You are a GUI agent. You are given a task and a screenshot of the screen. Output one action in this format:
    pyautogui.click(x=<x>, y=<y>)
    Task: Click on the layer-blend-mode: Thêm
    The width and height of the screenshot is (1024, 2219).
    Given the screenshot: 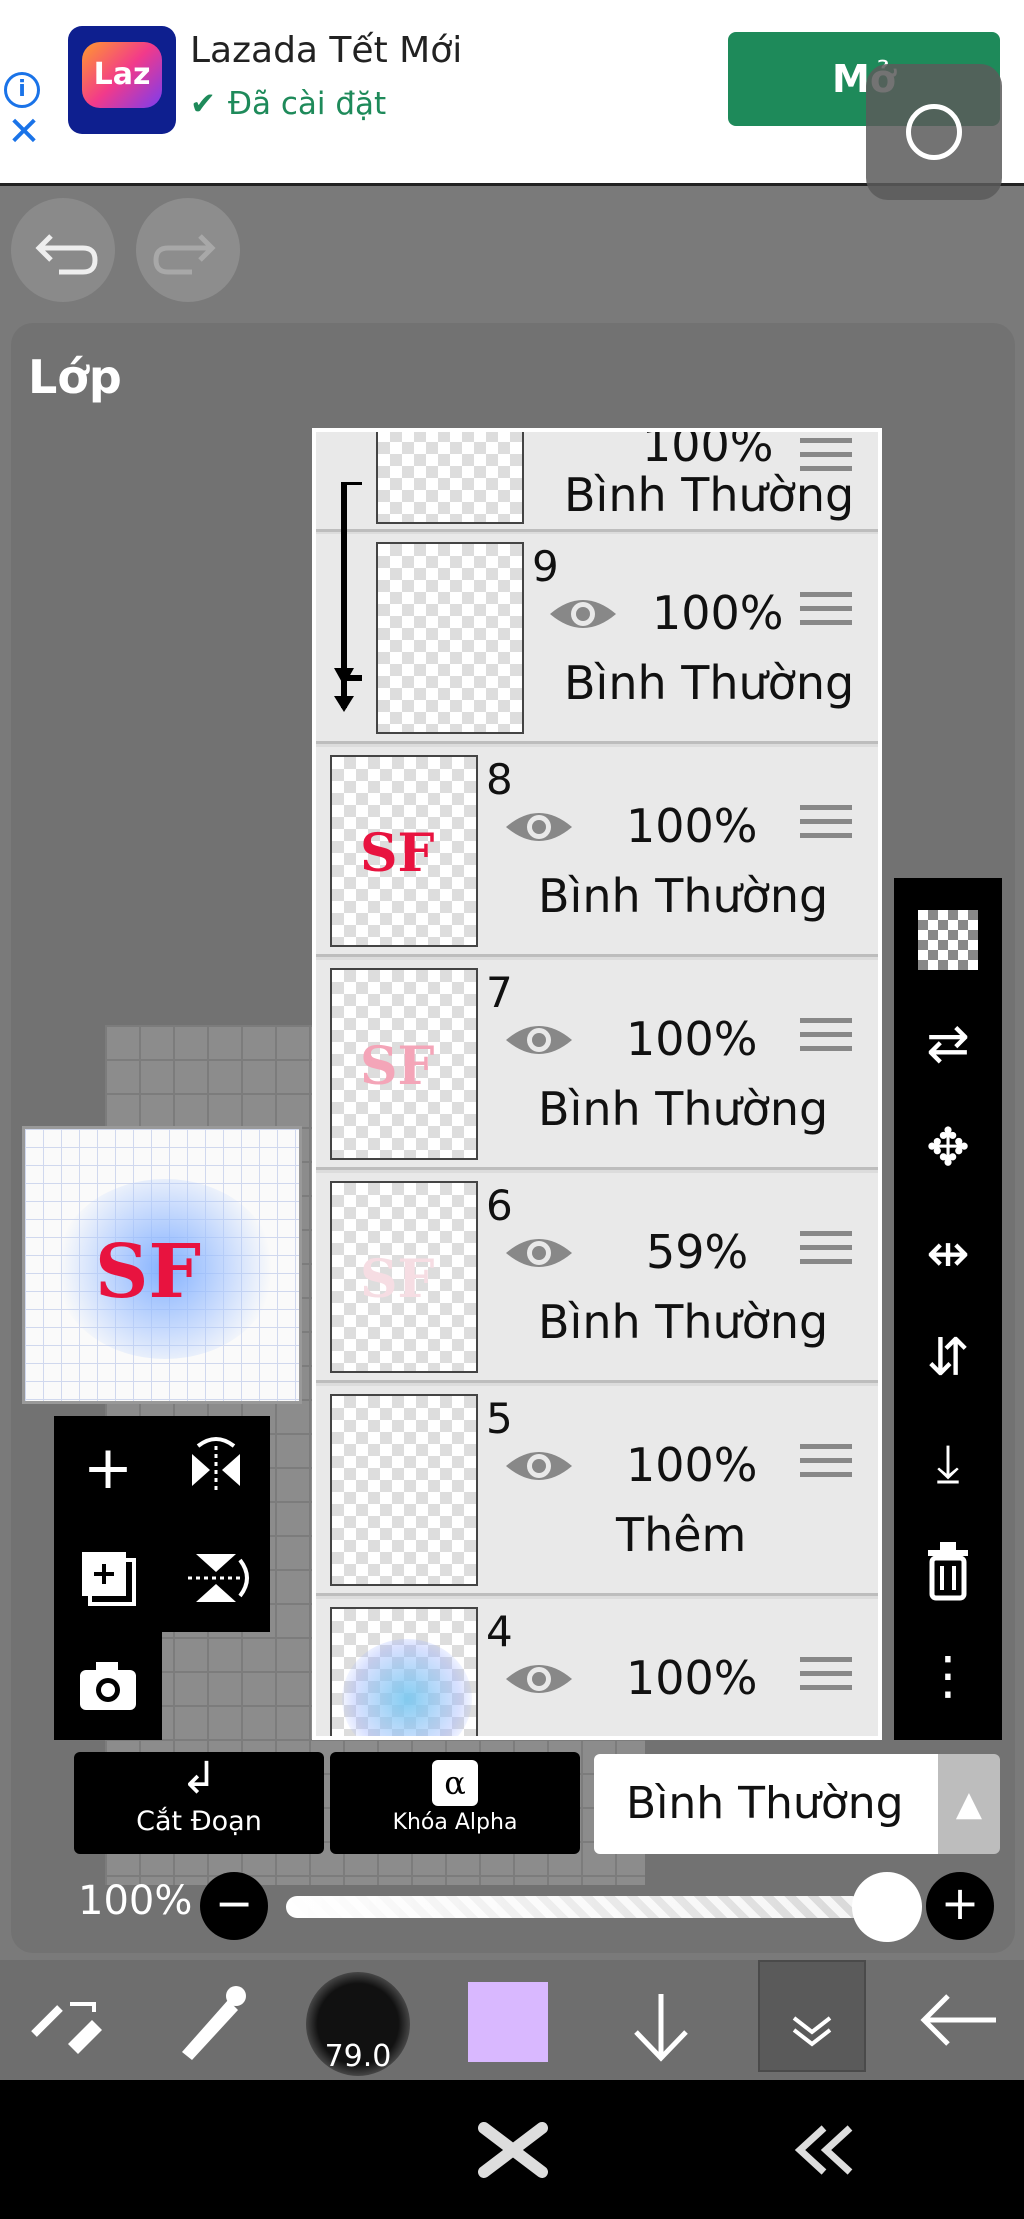 What is the action you would take?
    pyautogui.click(x=681, y=1535)
    